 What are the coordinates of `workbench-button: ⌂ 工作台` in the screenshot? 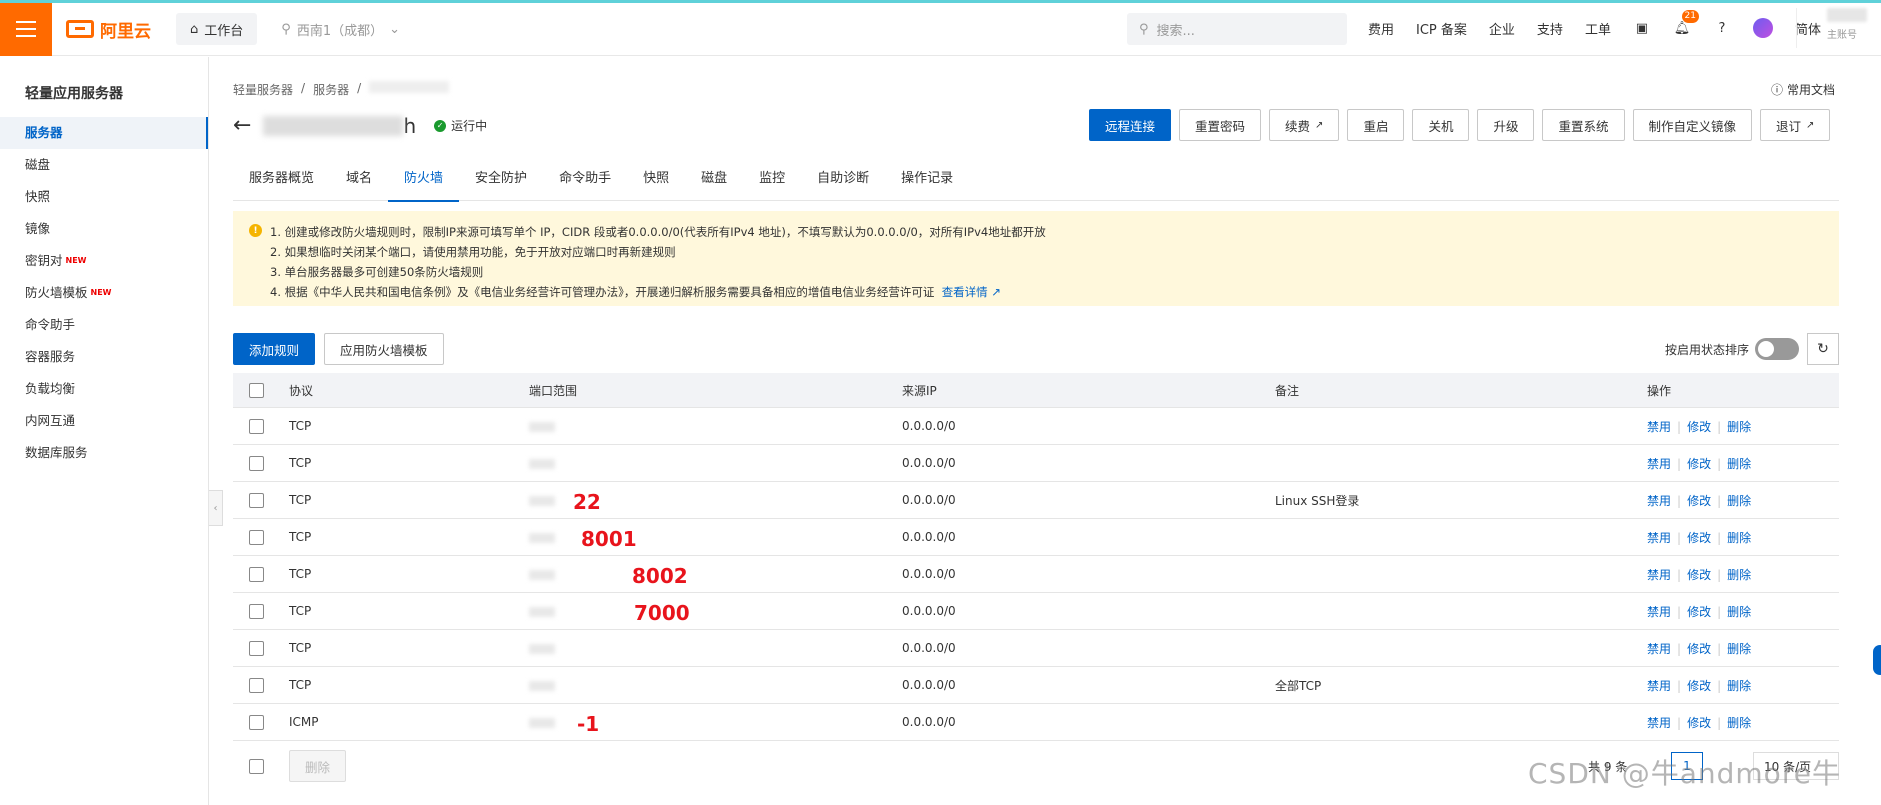 It's located at (217, 29).